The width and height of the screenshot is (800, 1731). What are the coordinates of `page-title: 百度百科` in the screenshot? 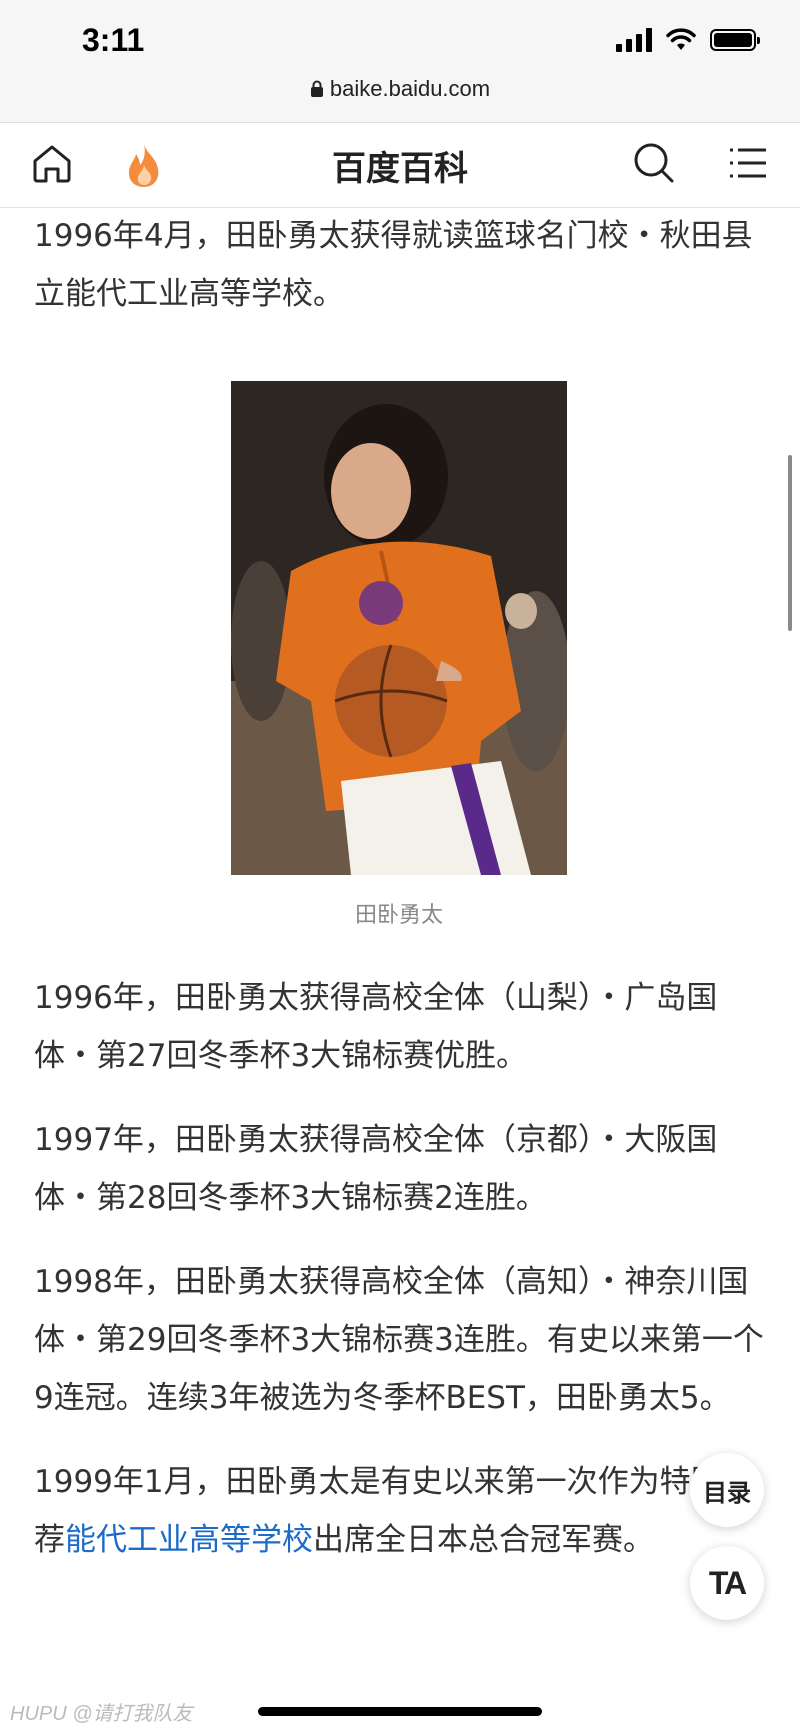 It's located at (400, 169).